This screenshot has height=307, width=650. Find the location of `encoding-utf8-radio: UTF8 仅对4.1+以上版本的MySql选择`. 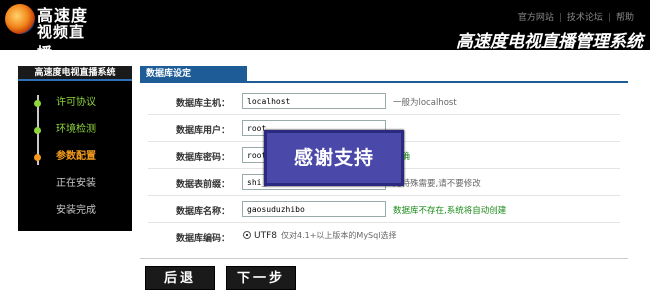

encoding-utf8-radio: UTF8 仅对4.1+以上版本的MySql选择 is located at coordinates (319, 235).